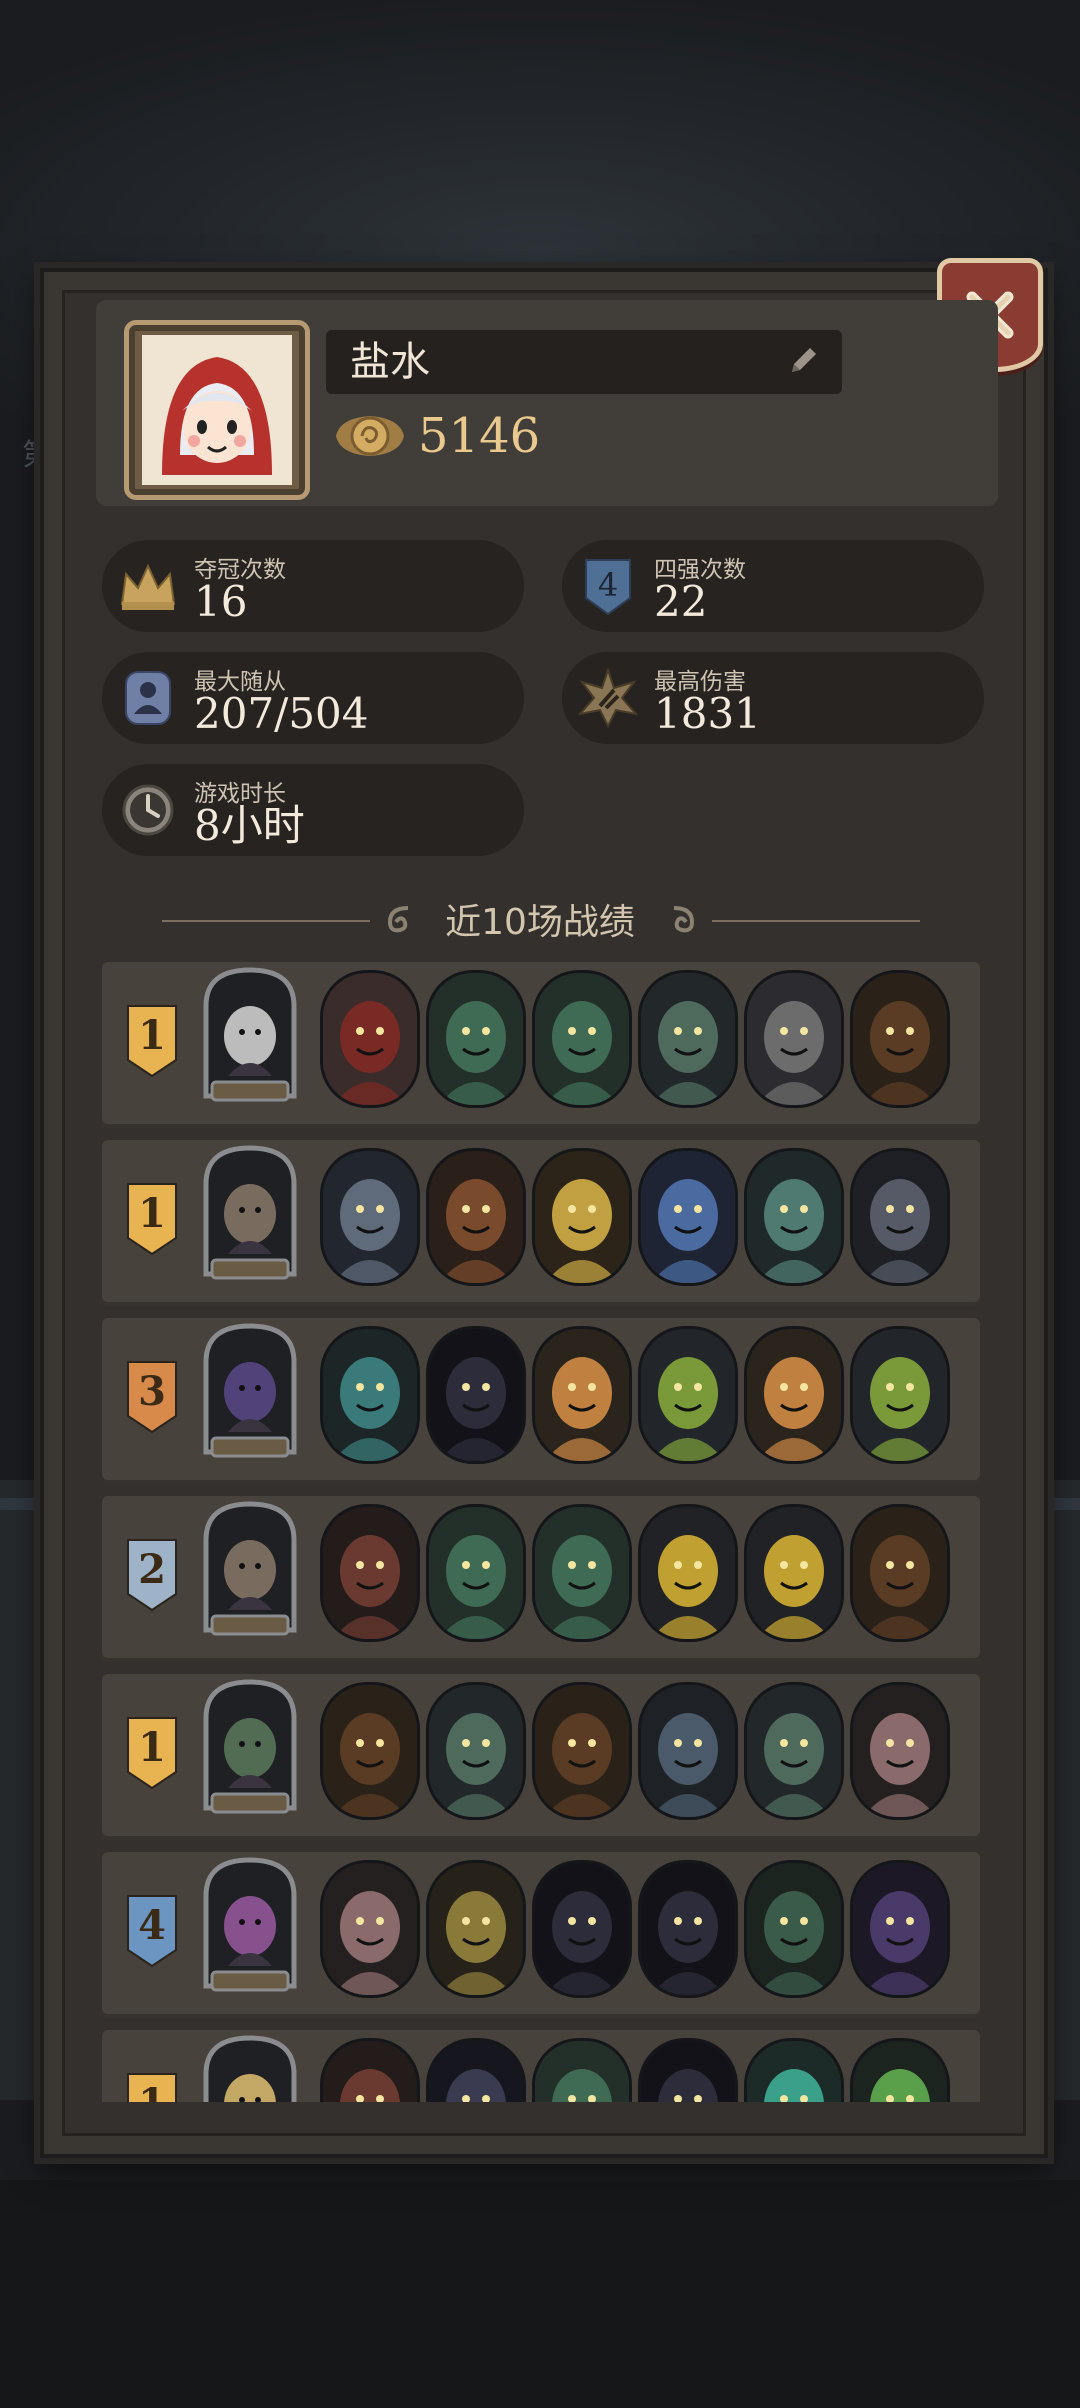 The height and width of the screenshot is (2408, 1080). I want to click on avatar, so click(217, 410).